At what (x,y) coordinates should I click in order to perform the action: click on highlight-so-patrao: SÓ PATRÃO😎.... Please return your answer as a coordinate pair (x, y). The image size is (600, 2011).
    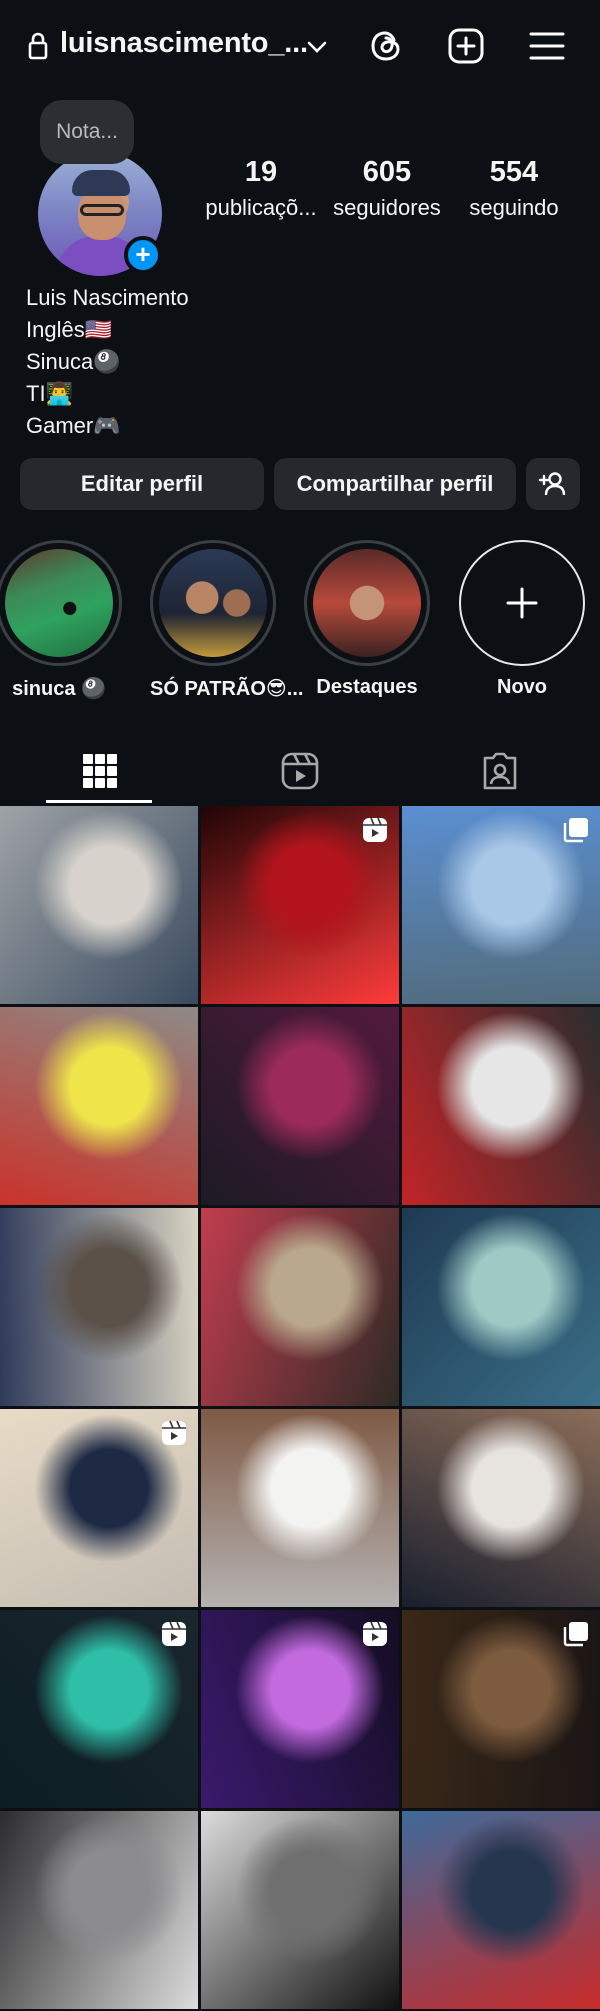
    Looking at the image, I should click on (227, 620).